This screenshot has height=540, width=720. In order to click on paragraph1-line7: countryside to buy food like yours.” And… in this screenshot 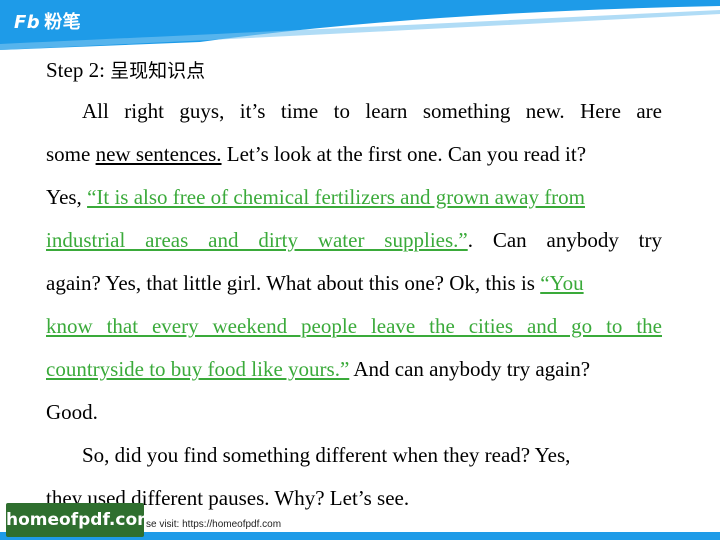, I will do `click(318, 369)`.